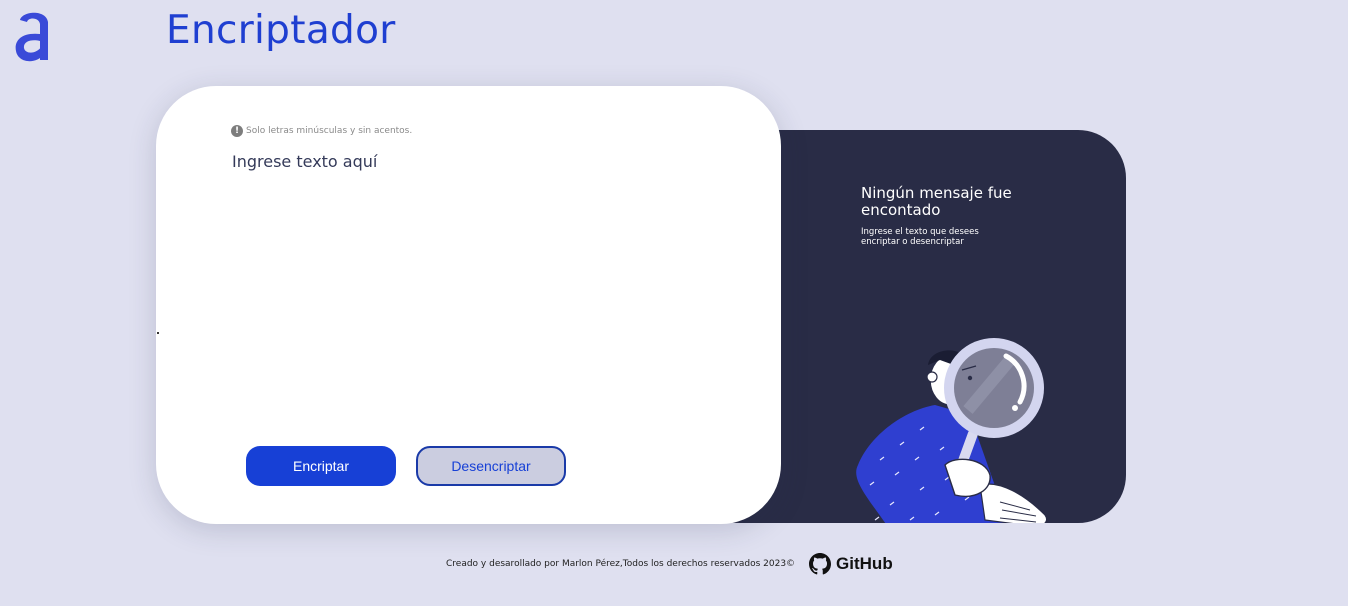  What do you see at coordinates (237, 131) in the screenshot?
I see `exclamation-circle-icon: !` at bounding box center [237, 131].